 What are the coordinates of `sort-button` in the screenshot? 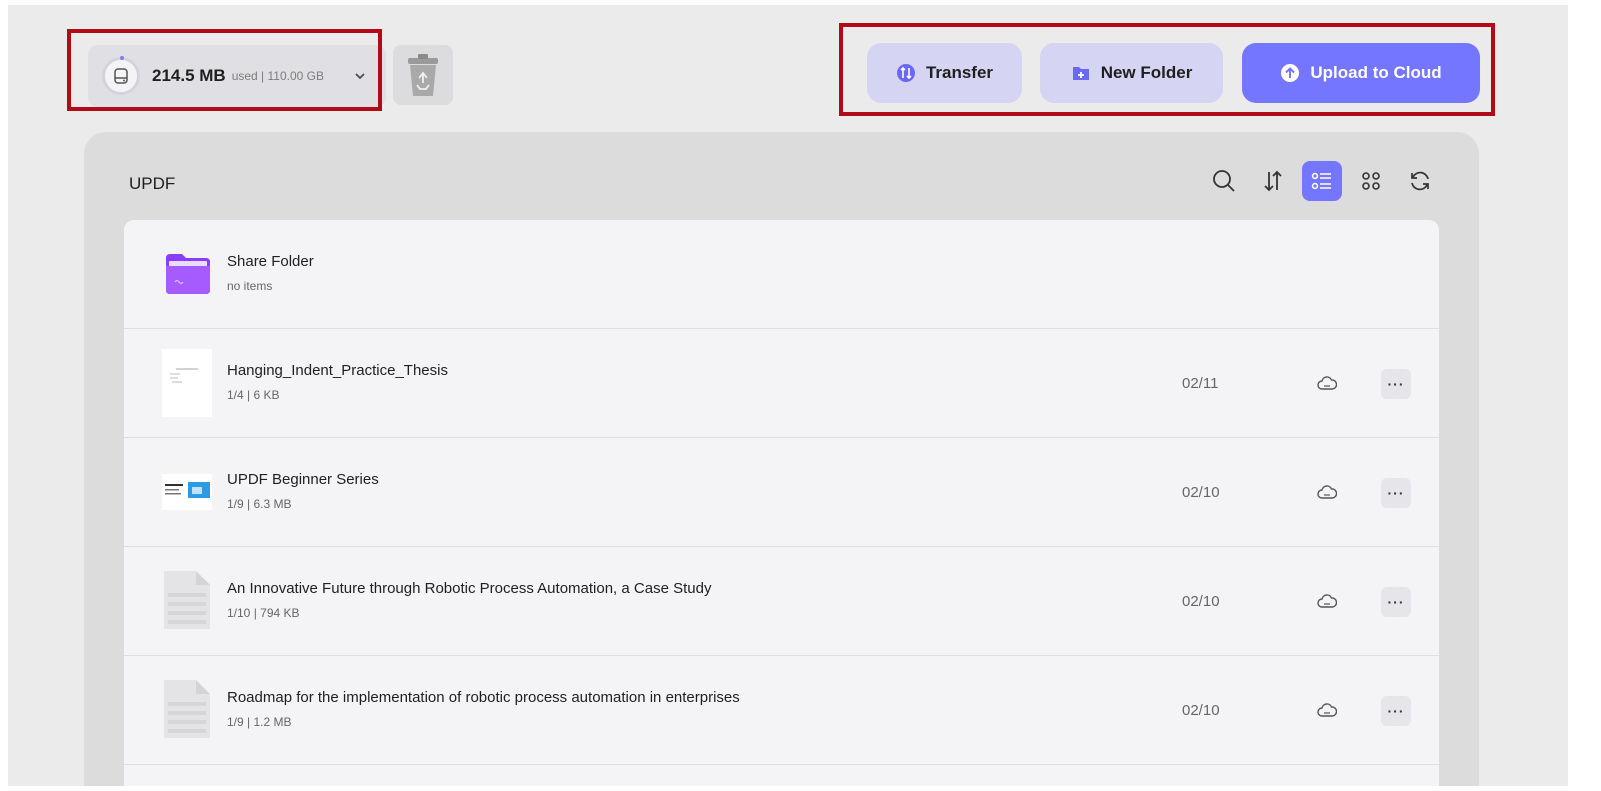 It's located at (1273, 181).